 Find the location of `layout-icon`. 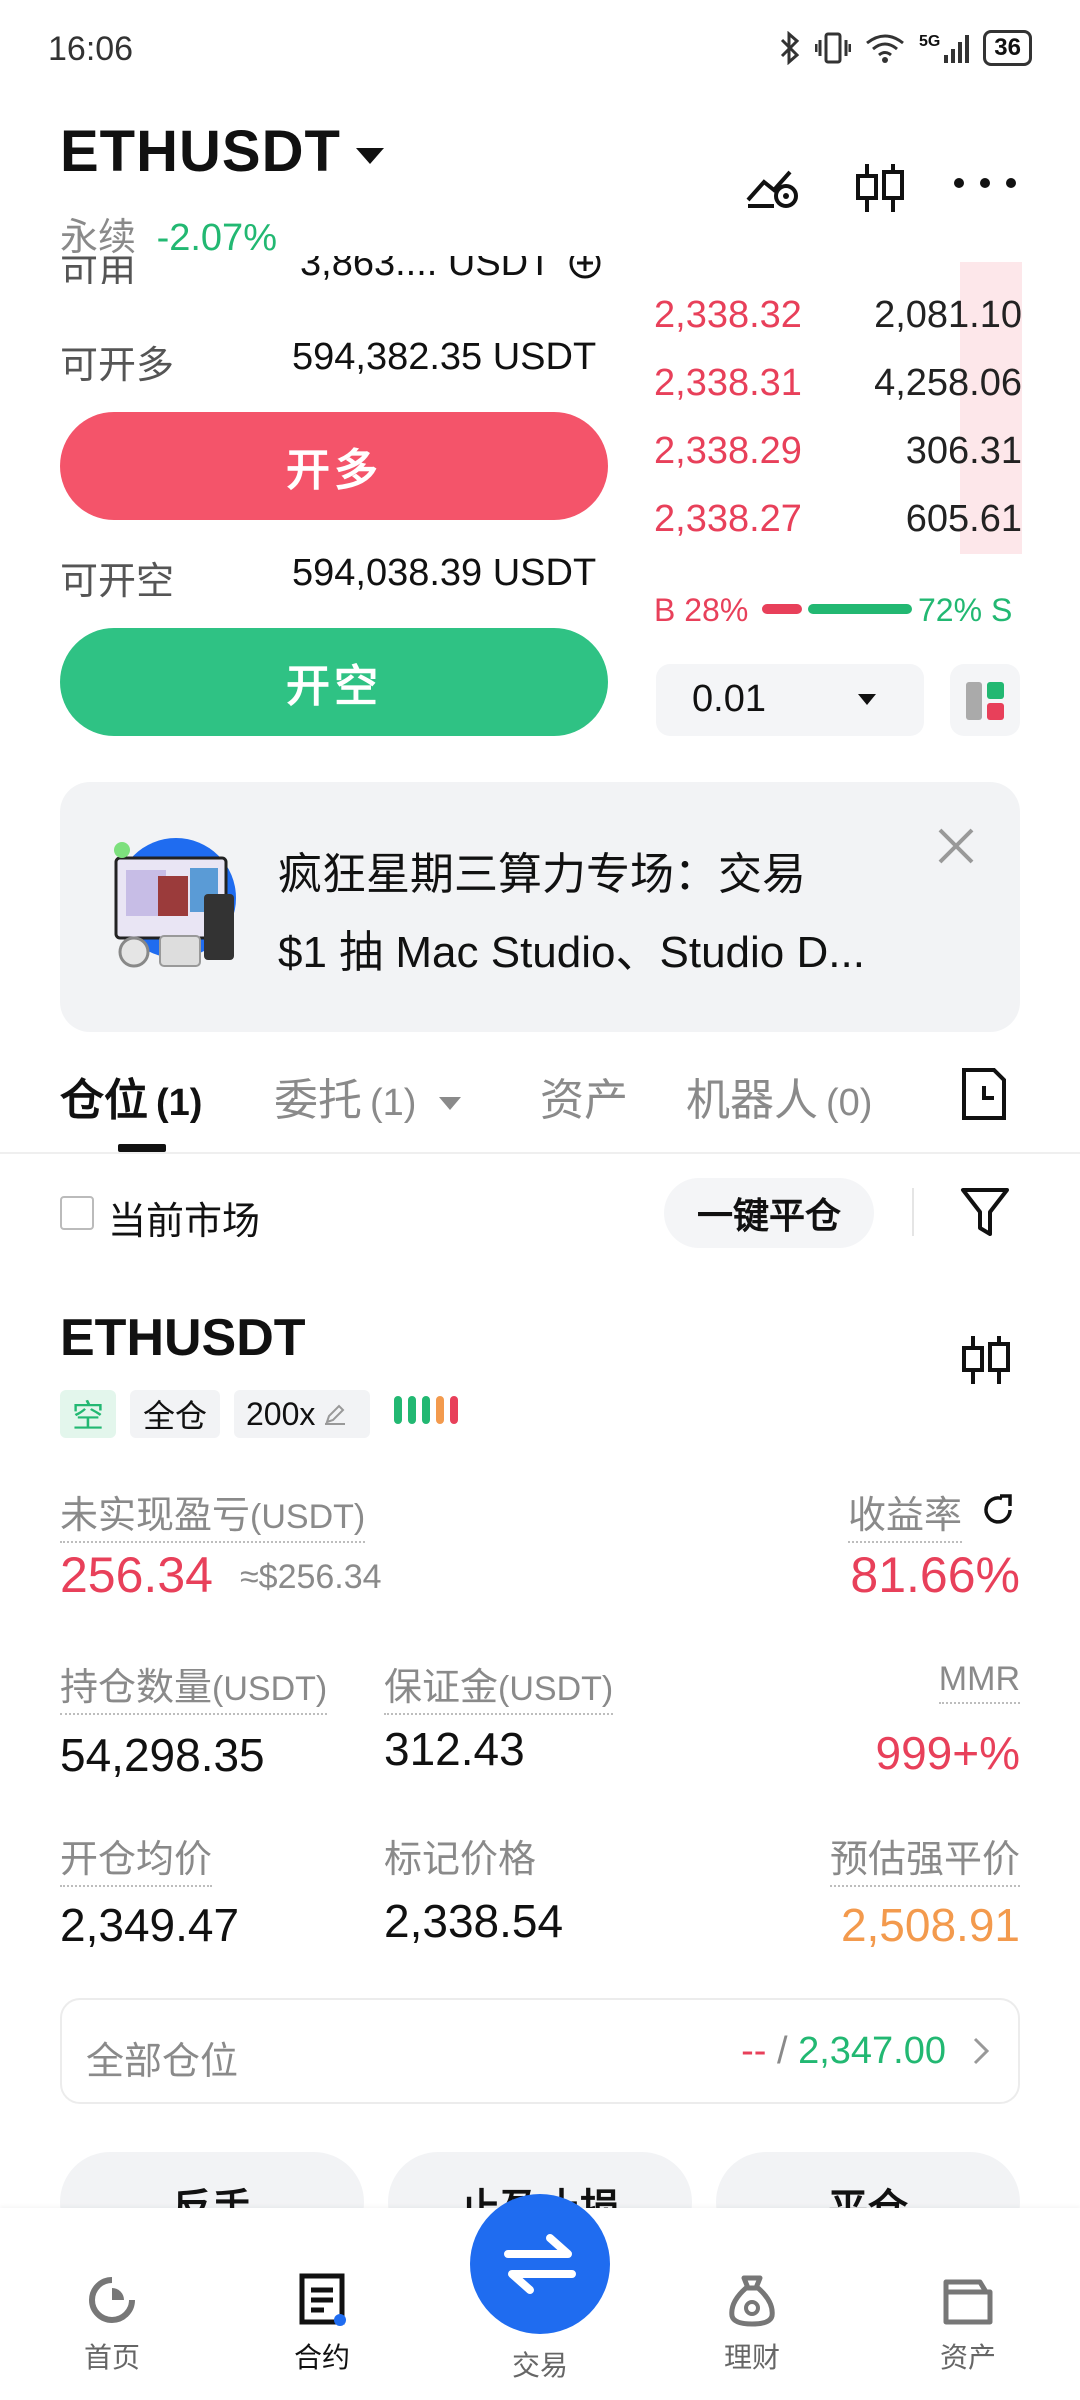

layout-icon is located at coordinates (985, 701).